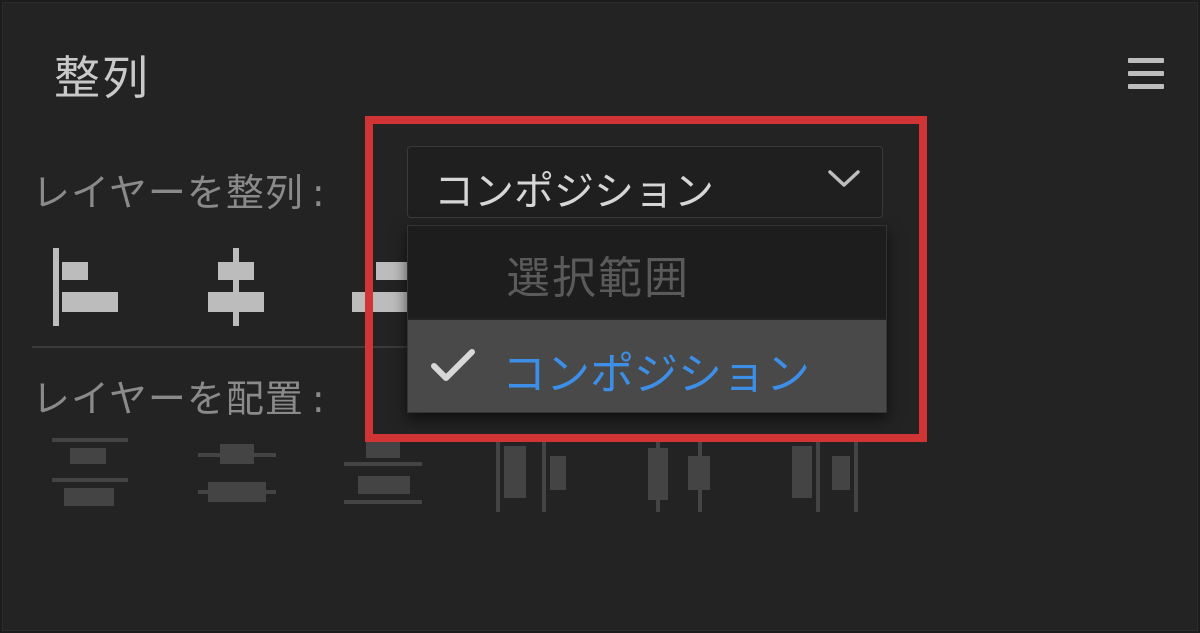 The image size is (1200, 633). Describe the element at coordinates (379, 288) in the screenshot. I see `align-right-icon` at that location.